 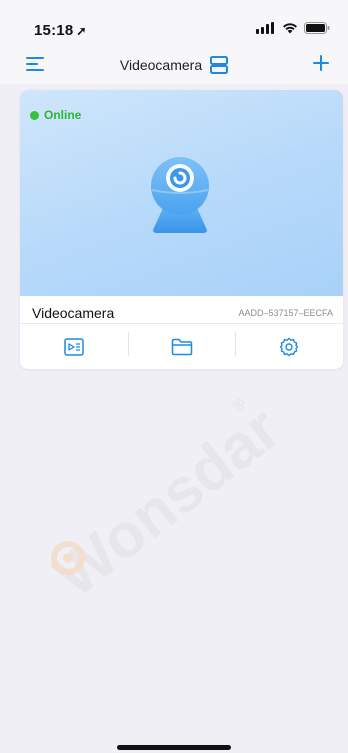 I want to click on device-actions, so click(x=181, y=346).